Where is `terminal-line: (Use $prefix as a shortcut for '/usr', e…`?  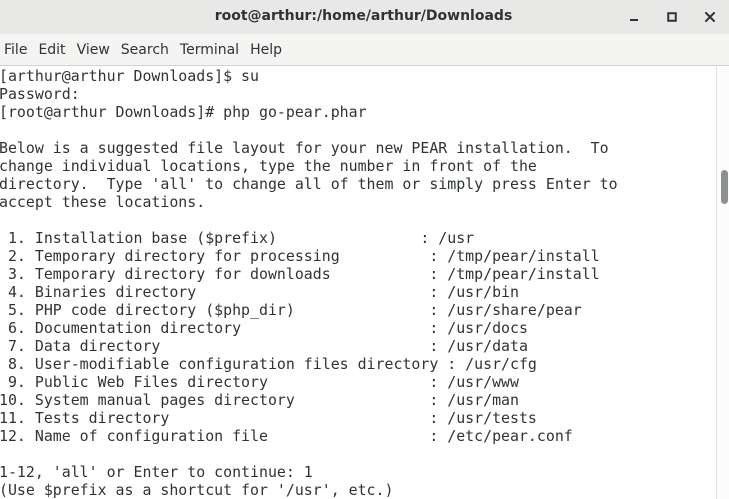
terminal-line: (Use $prefix as a shortcut for '/usr', e… is located at coordinates (197, 490).